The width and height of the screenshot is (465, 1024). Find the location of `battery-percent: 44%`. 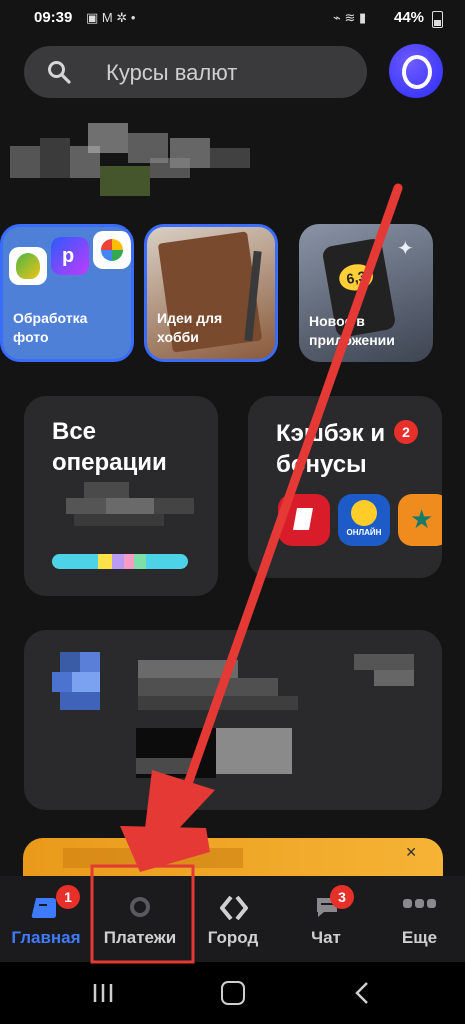

battery-percent: 44% is located at coordinates (409, 17).